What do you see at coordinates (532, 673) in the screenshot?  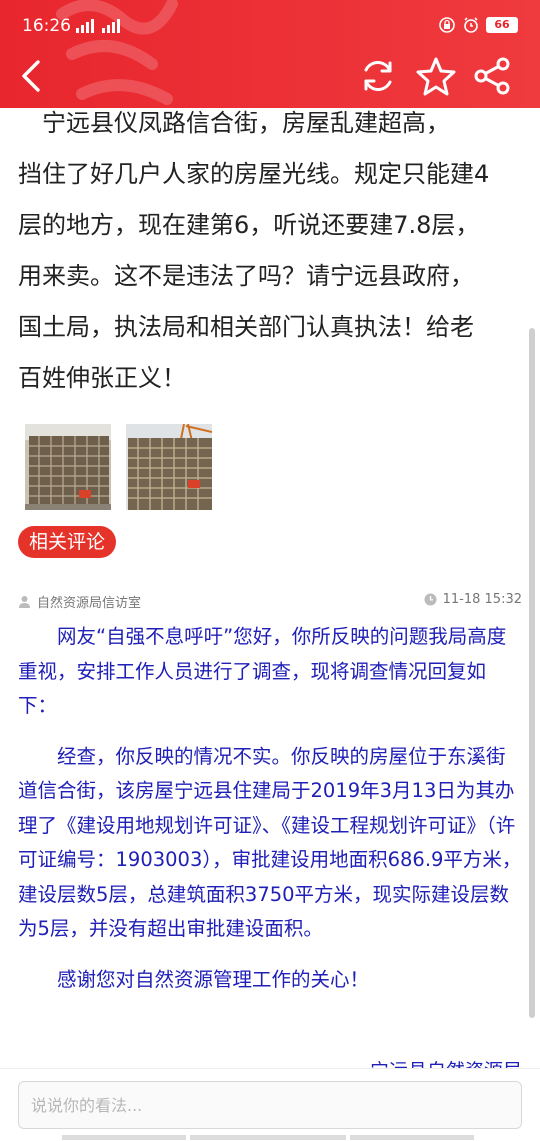 I see `scrollbar` at bounding box center [532, 673].